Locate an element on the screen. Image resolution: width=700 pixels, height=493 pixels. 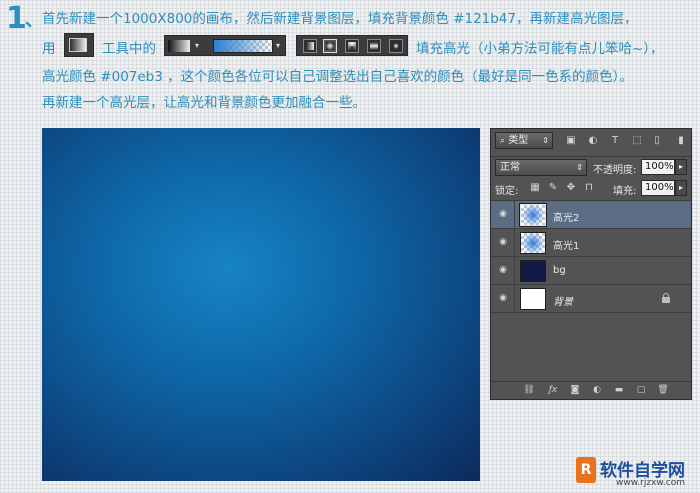
instruction-line-2b: 工具中的 is located at coordinates (129, 49).